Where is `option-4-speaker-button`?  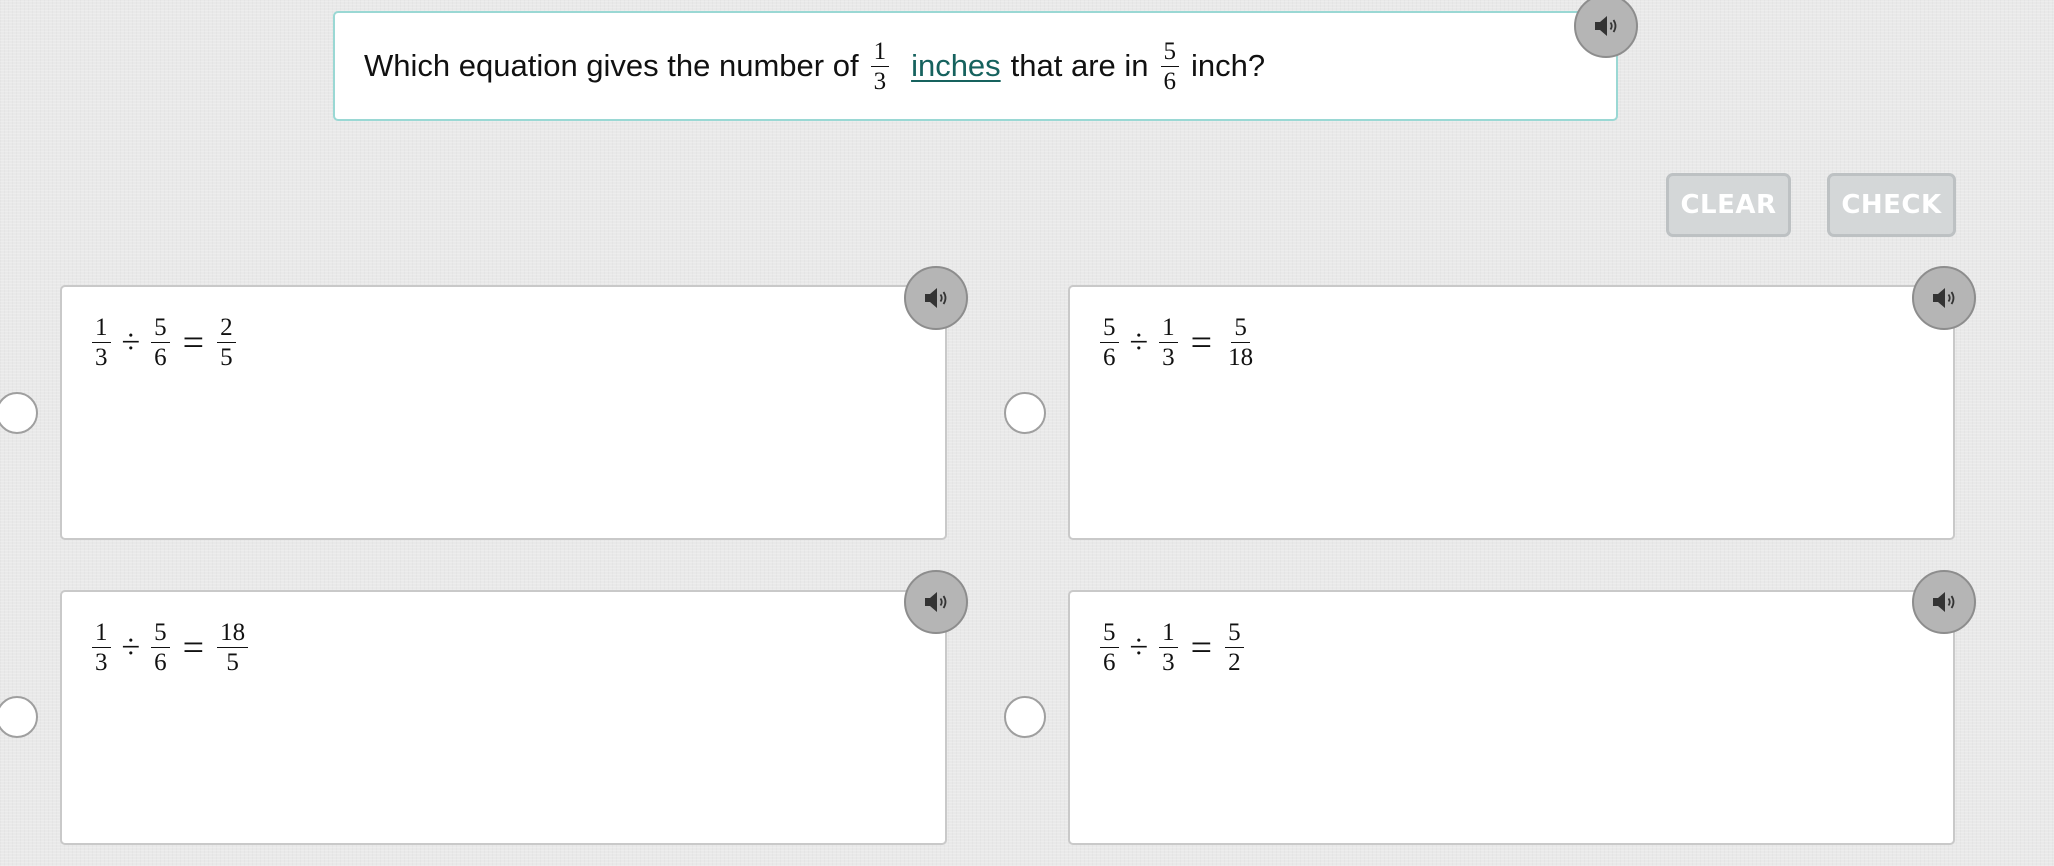 option-4-speaker-button is located at coordinates (1944, 602).